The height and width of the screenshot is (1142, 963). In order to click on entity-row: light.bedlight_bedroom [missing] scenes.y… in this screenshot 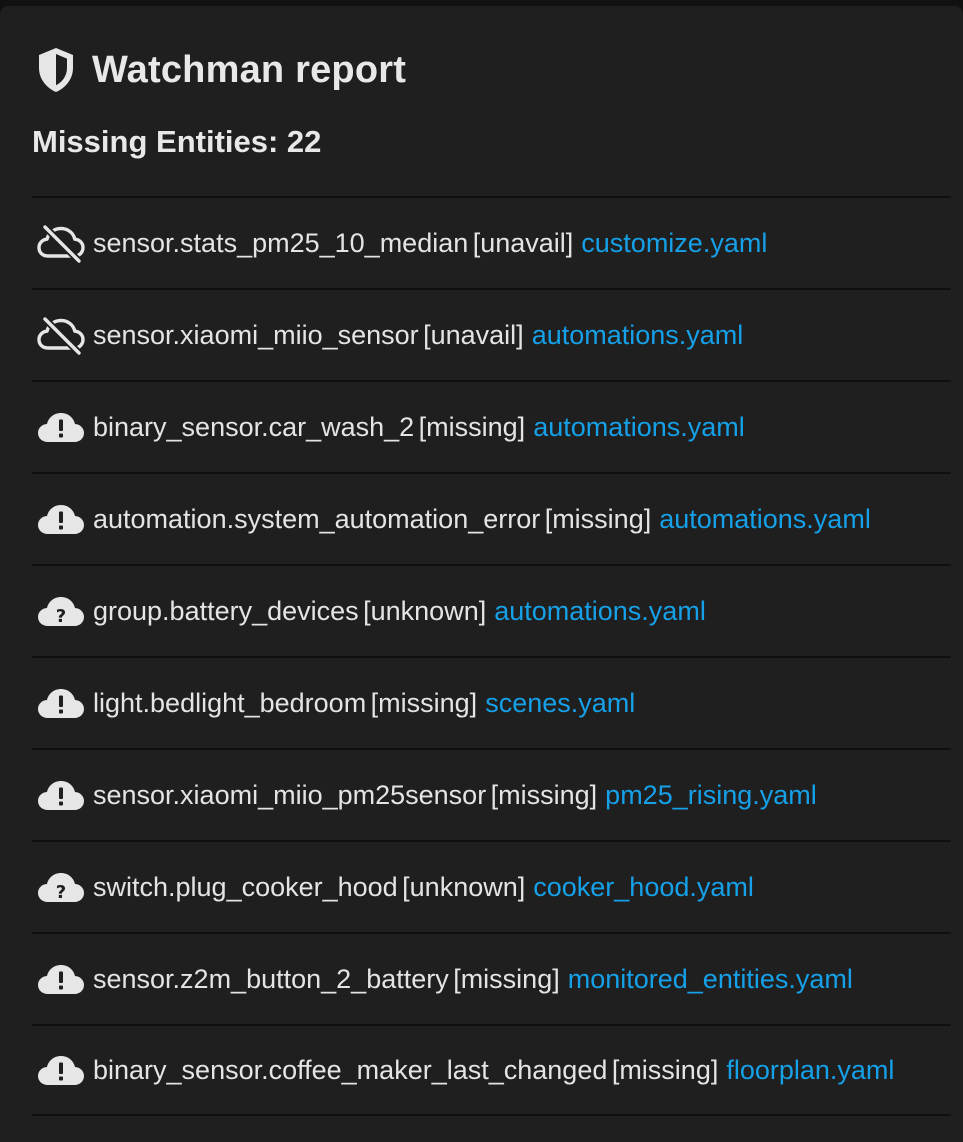, I will do `click(491, 702)`.